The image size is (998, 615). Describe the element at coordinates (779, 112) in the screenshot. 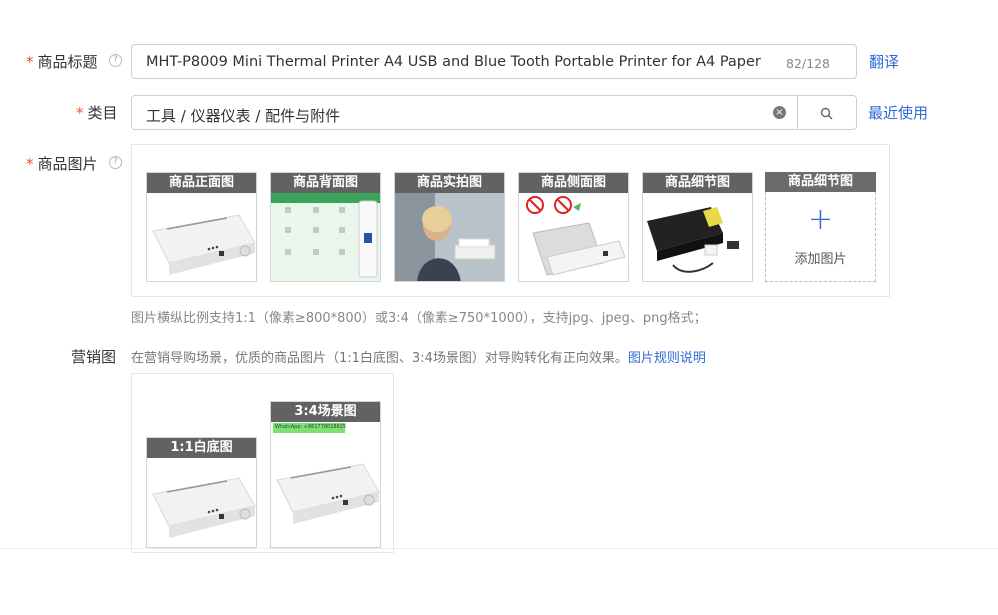

I see `clear-icon: ×` at that location.